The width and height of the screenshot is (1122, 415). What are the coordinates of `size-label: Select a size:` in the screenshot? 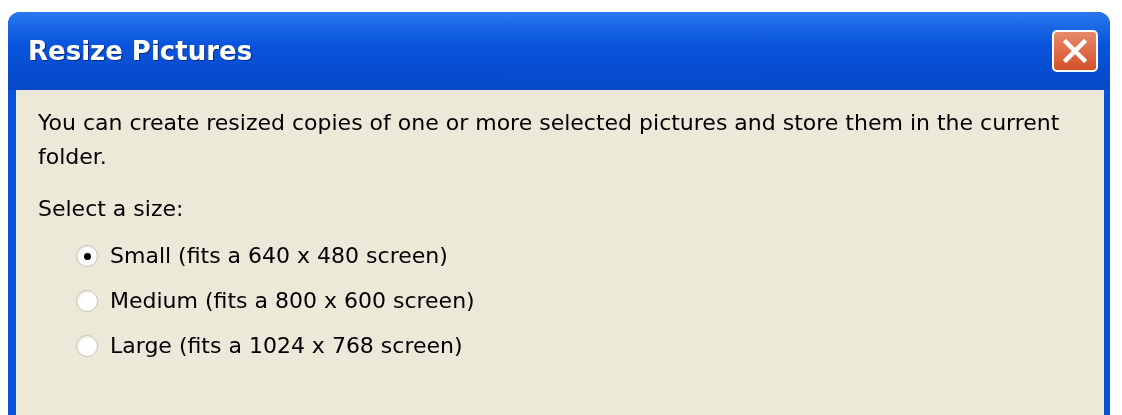 It's located at (111, 208).